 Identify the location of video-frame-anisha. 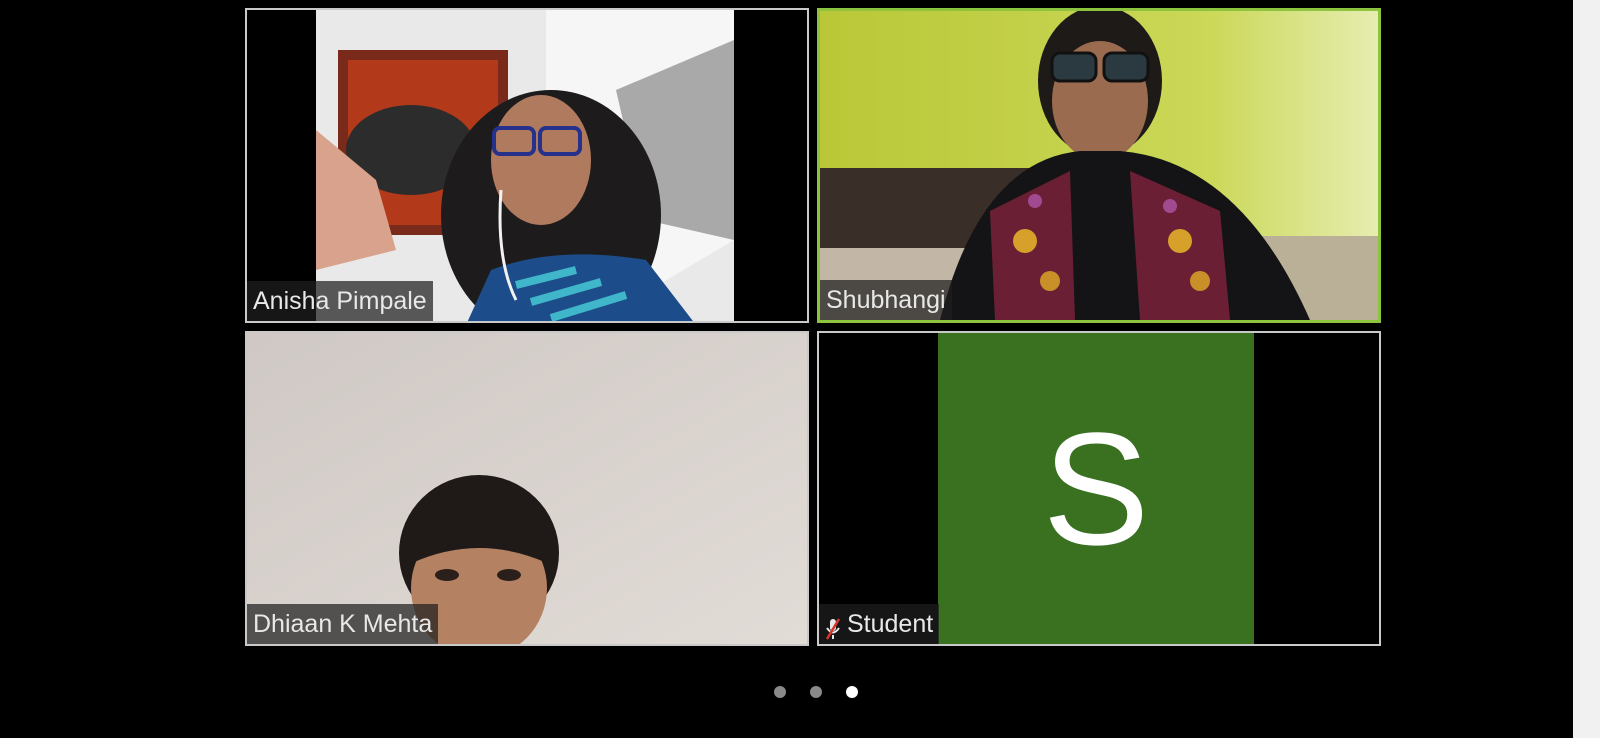
(525, 165).